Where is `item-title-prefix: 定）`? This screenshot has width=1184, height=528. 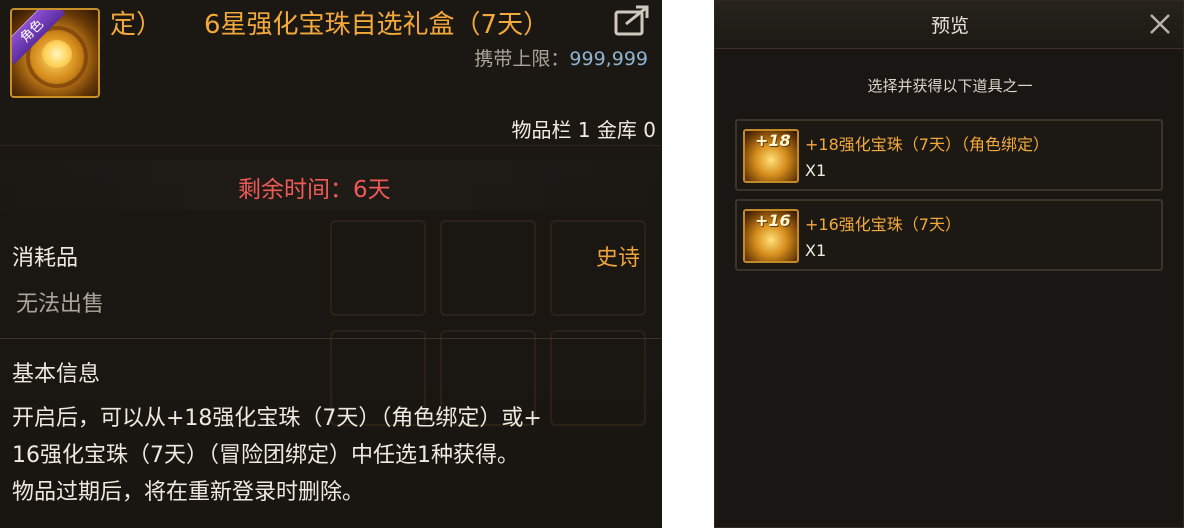
item-title-prefix: 定） is located at coordinates (136, 25).